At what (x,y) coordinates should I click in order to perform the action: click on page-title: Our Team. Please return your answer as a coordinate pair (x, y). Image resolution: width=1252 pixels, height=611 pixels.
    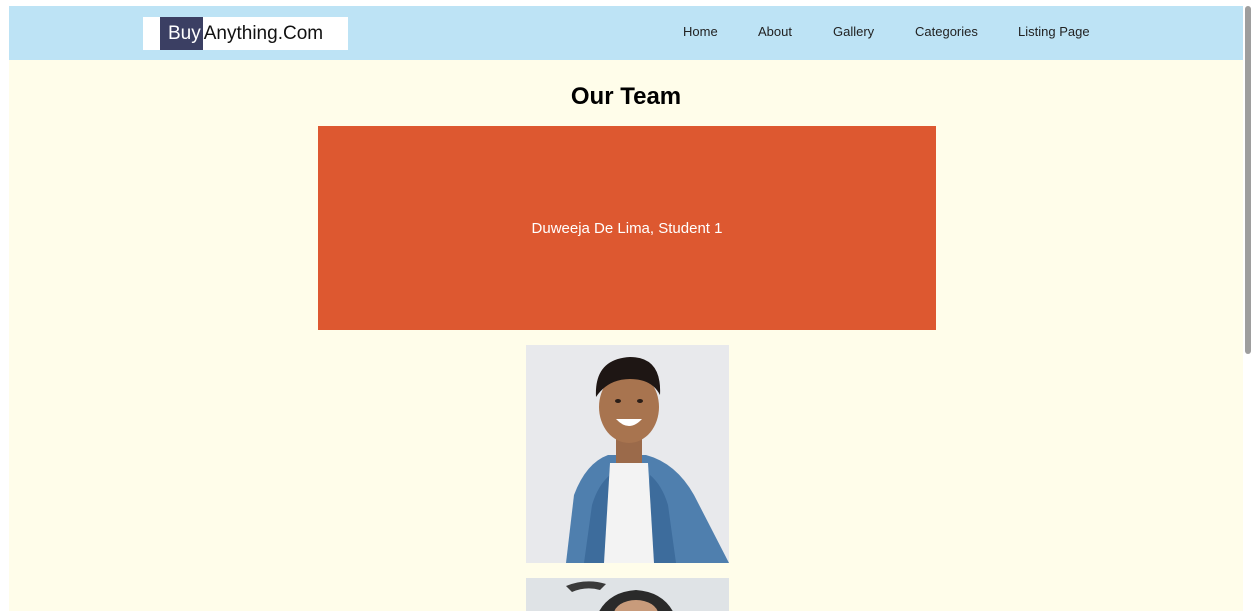
    Looking at the image, I should click on (626, 96).